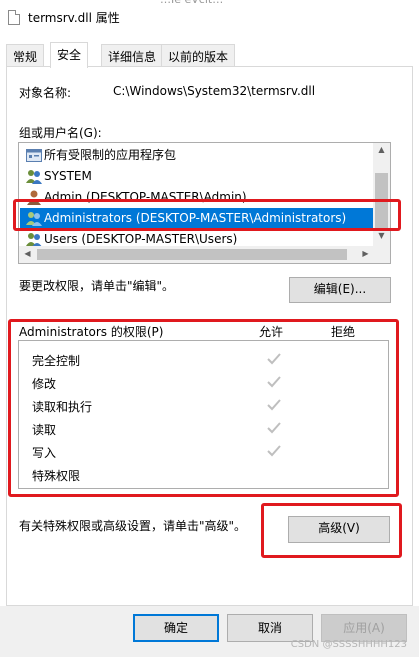 The image size is (419, 657). Describe the element at coordinates (133, 526) in the screenshot. I see `advanced-hint: 有关特殊权限或高级设置，请单击"高级"。` at that location.